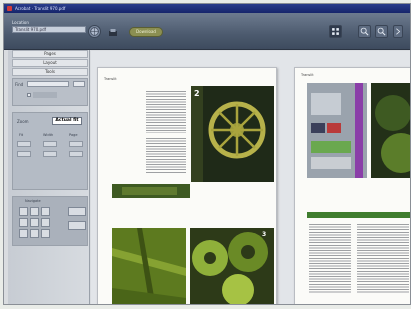  What do you see at coordinates (49, 29) in the screenshot?
I see `location-field: Translit 970.pdf` at bounding box center [49, 29].